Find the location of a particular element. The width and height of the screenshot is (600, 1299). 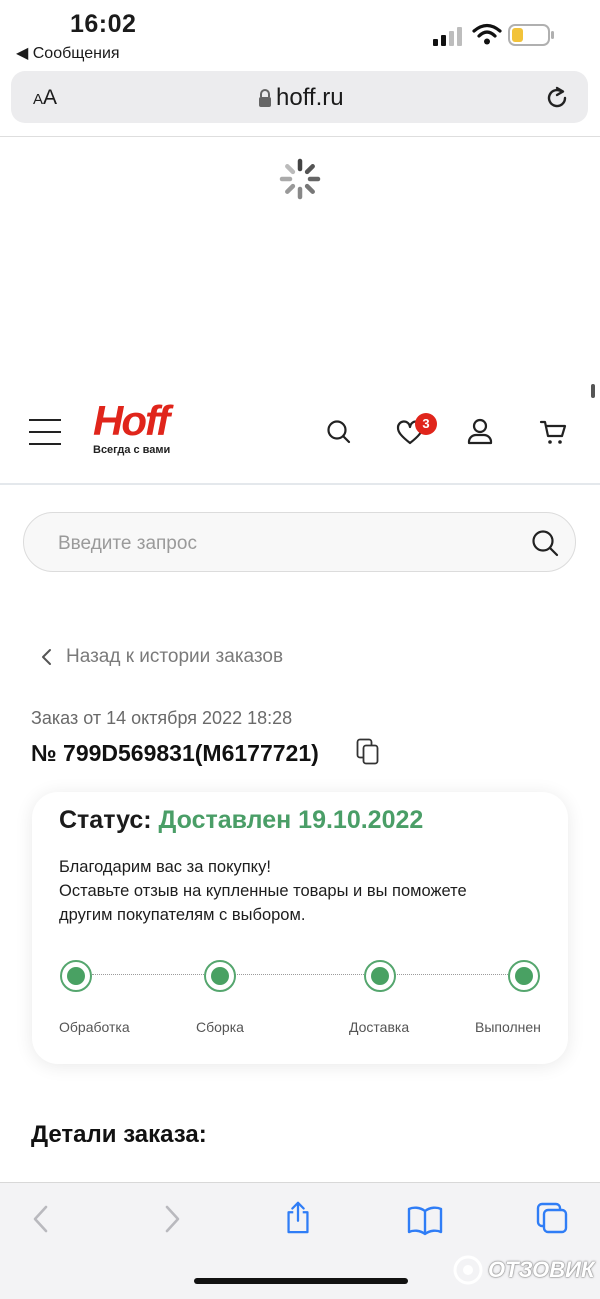

otzovik-watermark: ОТЗОВИК is located at coordinates (523, 1270).